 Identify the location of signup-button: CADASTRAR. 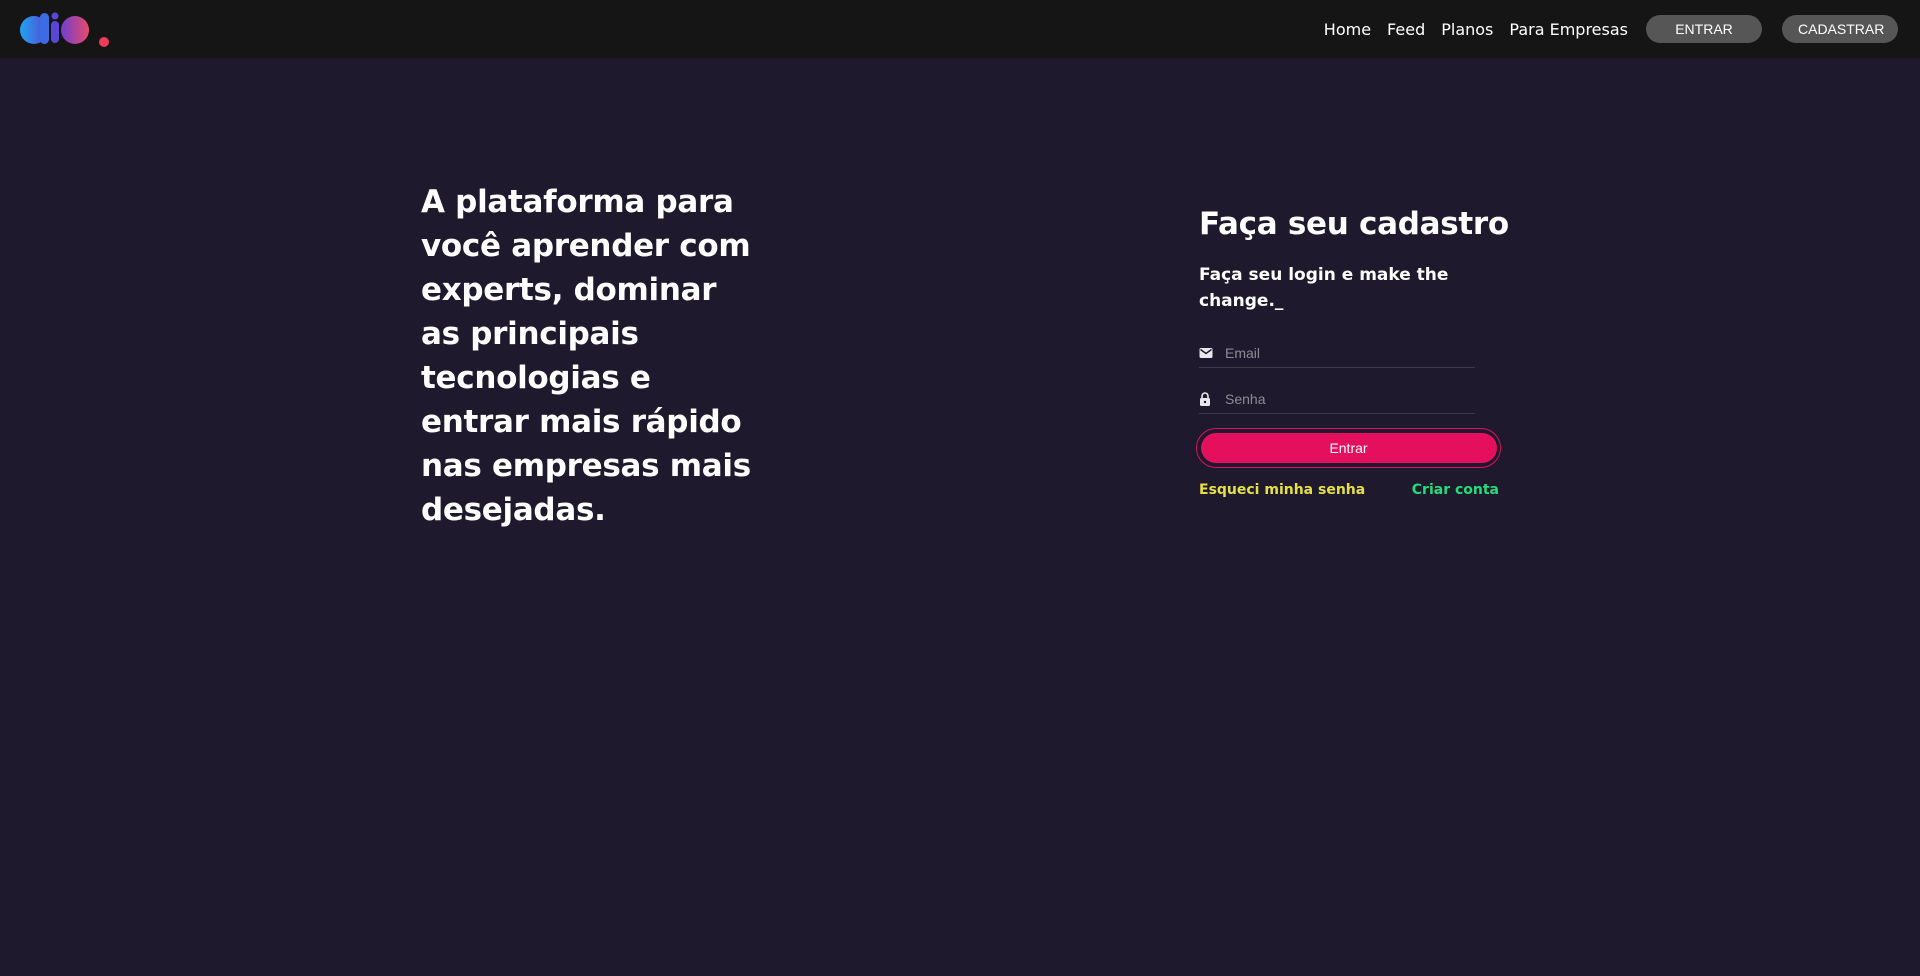
(1840, 29).